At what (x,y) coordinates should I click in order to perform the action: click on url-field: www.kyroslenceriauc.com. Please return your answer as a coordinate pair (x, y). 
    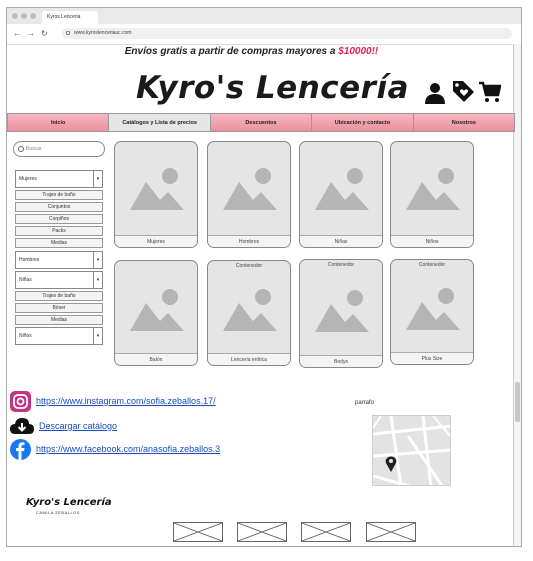
    Looking at the image, I should click on (287, 33).